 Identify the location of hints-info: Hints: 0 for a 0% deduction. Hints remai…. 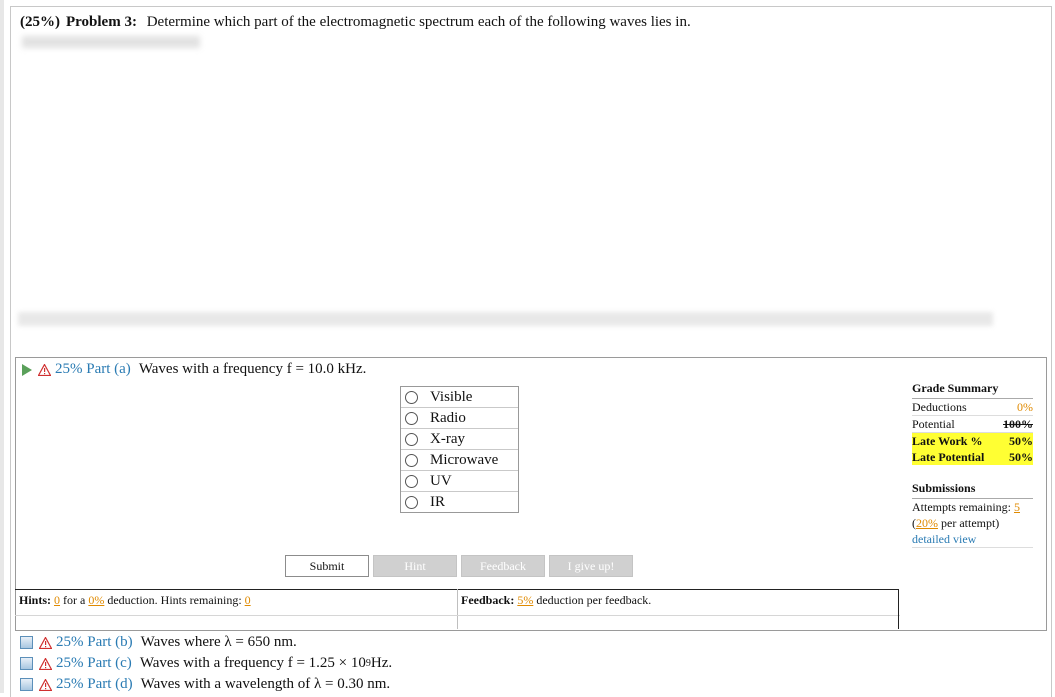
(135, 600).